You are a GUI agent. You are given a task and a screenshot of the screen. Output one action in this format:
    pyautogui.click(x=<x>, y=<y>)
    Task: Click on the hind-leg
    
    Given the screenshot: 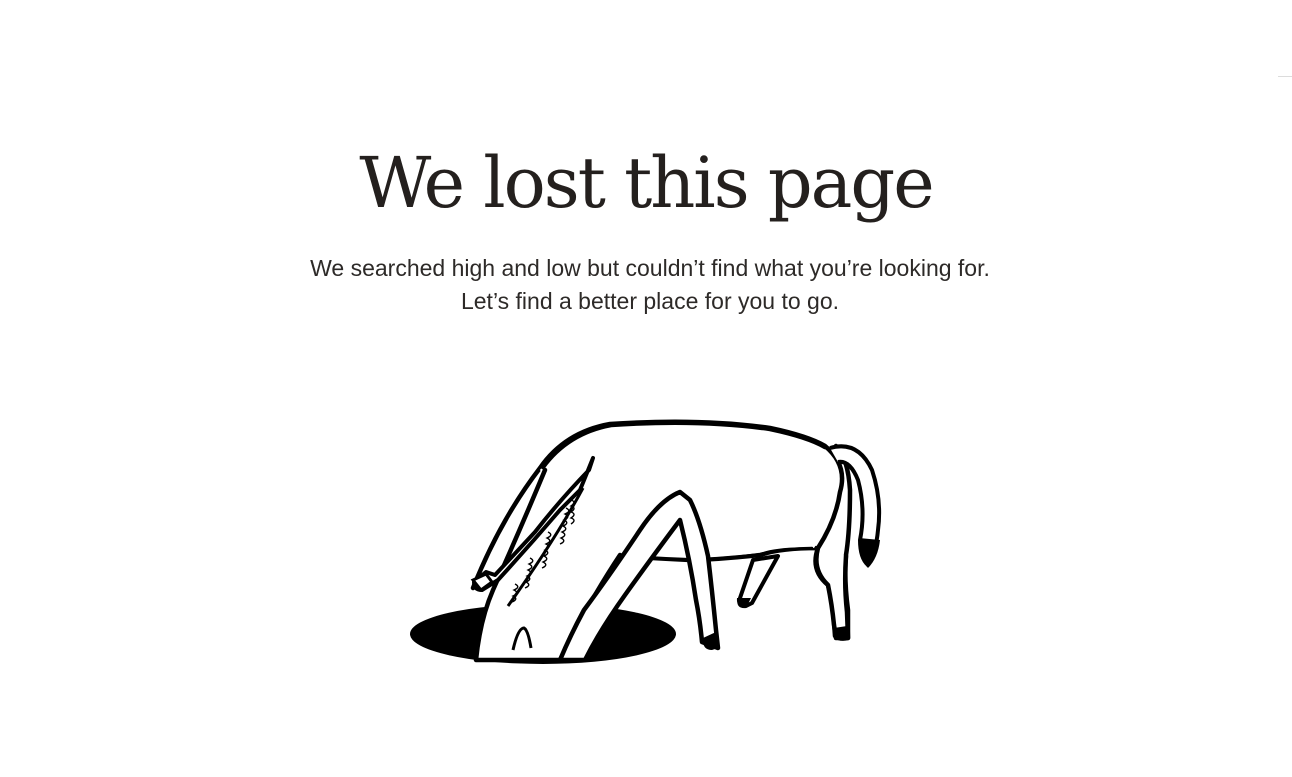 What is the action you would take?
    pyautogui.click(x=832, y=593)
    